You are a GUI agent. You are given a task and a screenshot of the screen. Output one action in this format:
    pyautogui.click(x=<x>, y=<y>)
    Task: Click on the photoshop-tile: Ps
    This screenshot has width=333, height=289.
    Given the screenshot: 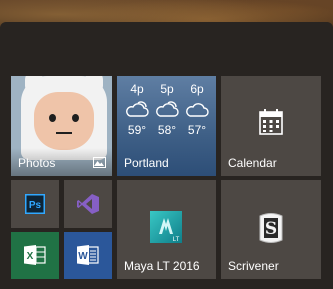 What is the action you would take?
    pyautogui.click(x=35, y=204)
    